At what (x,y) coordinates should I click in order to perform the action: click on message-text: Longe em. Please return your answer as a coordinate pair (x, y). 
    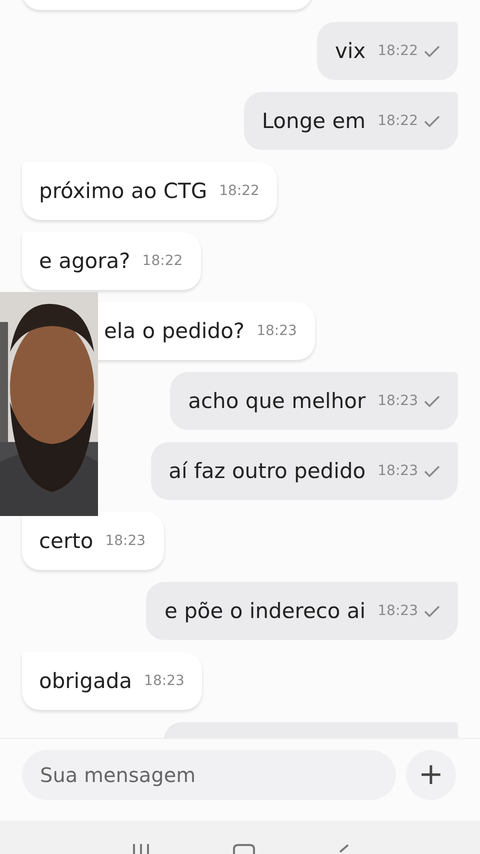
    Looking at the image, I should click on (314, 121).